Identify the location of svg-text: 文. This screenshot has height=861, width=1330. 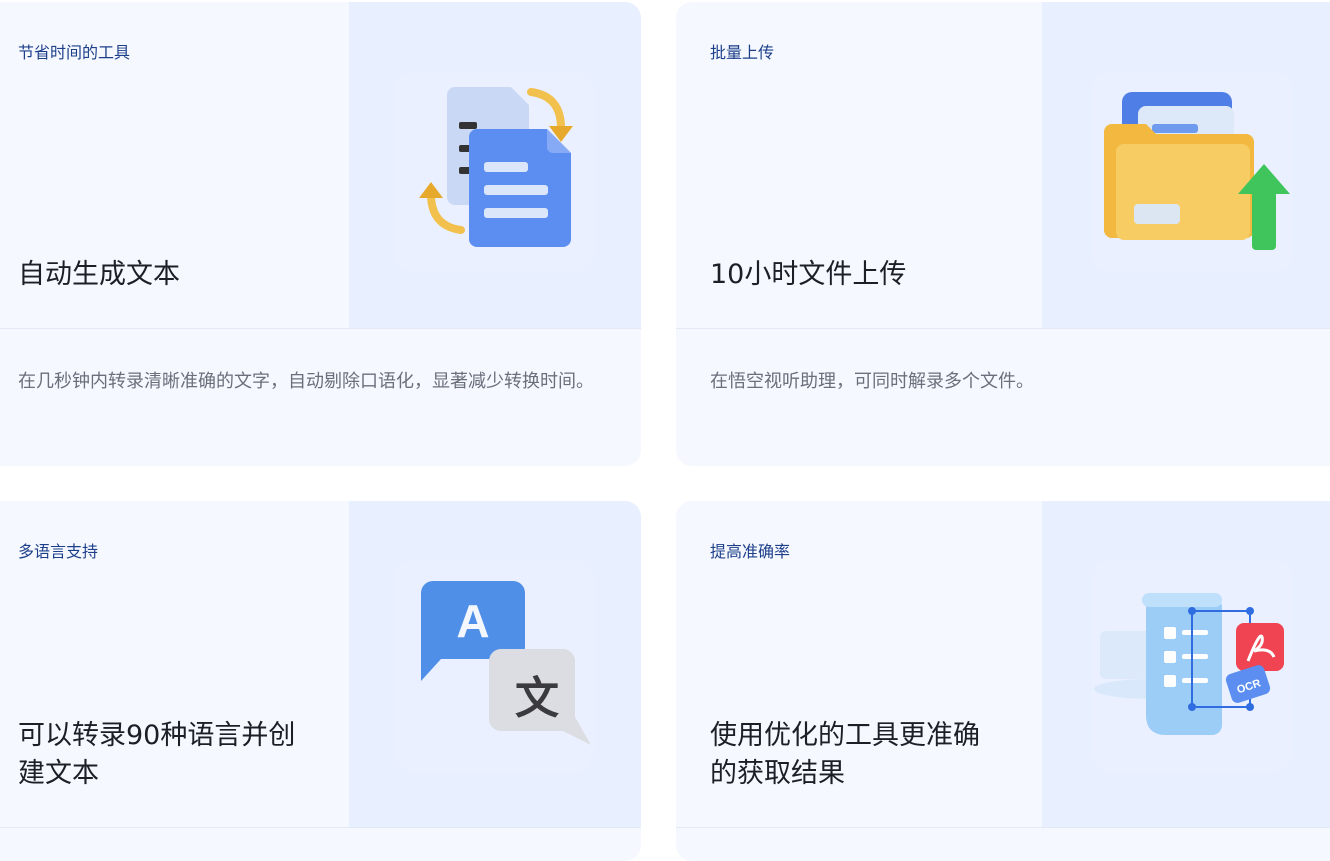
(537, 698).